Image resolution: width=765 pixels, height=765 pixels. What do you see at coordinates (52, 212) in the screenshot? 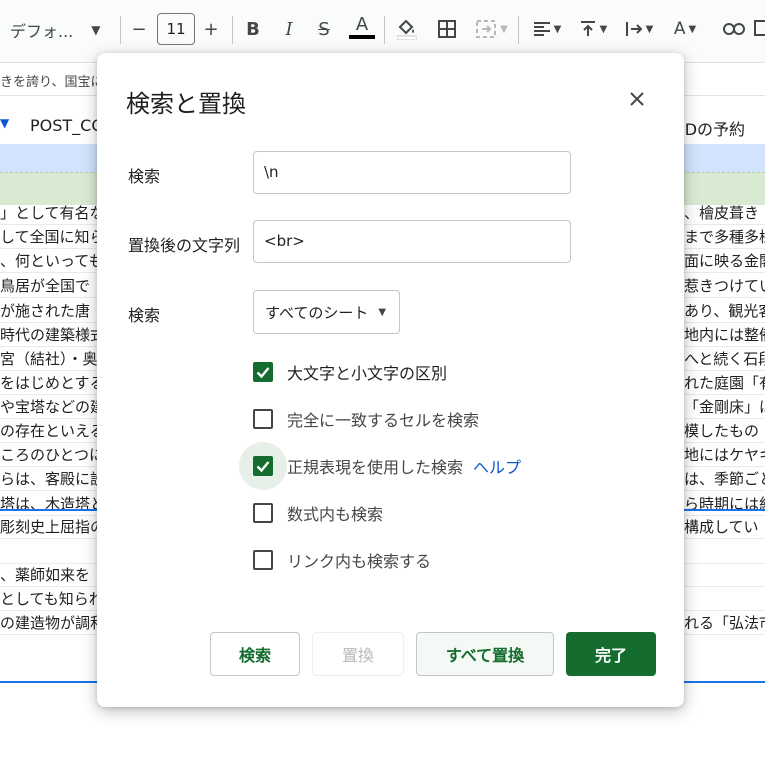
I see `row-cell-left: 」として有名な` at bounding box center [52, 212].